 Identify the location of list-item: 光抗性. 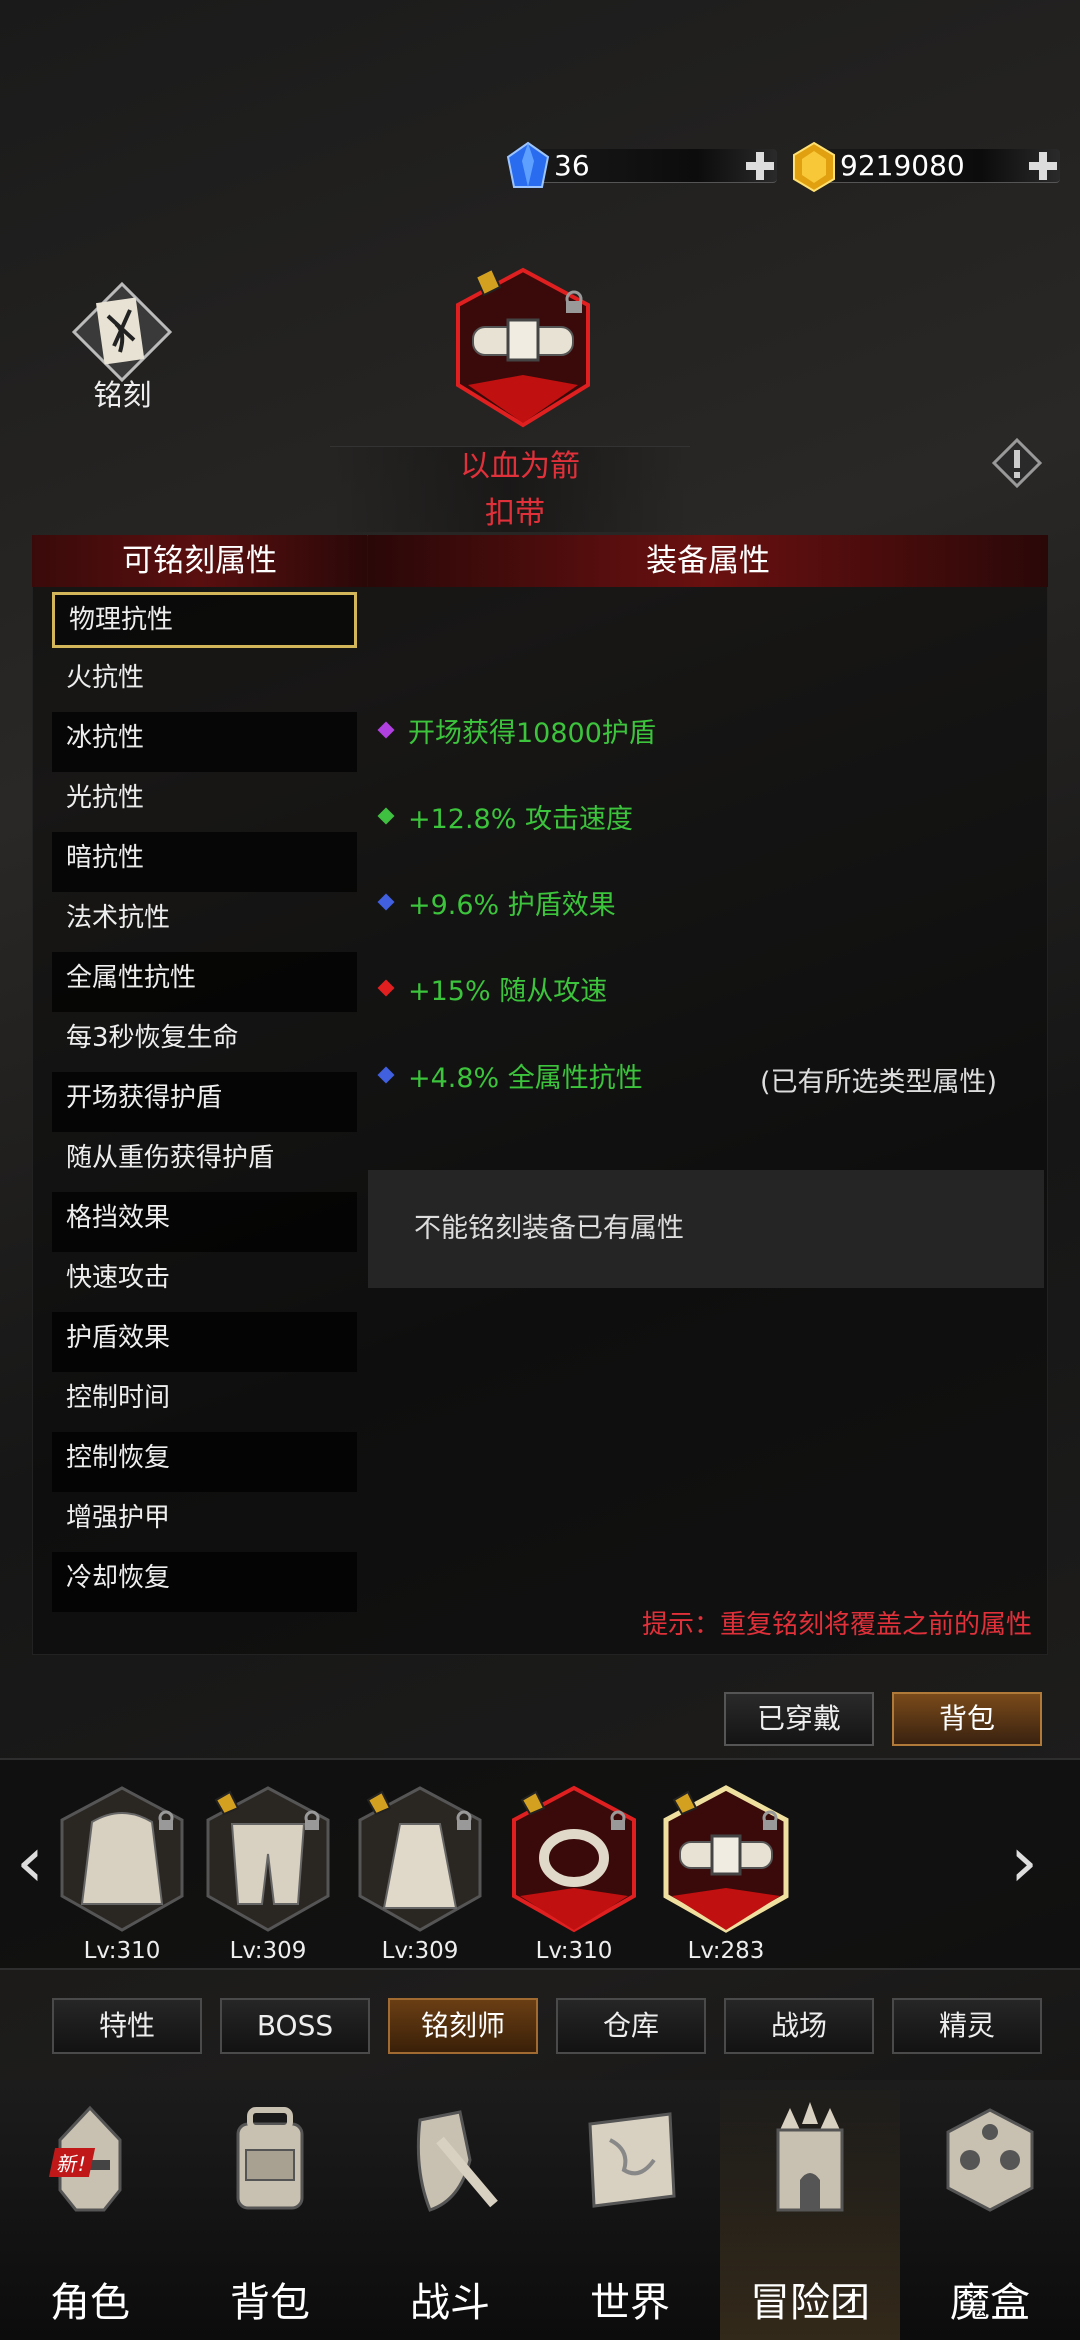
(204, 802).